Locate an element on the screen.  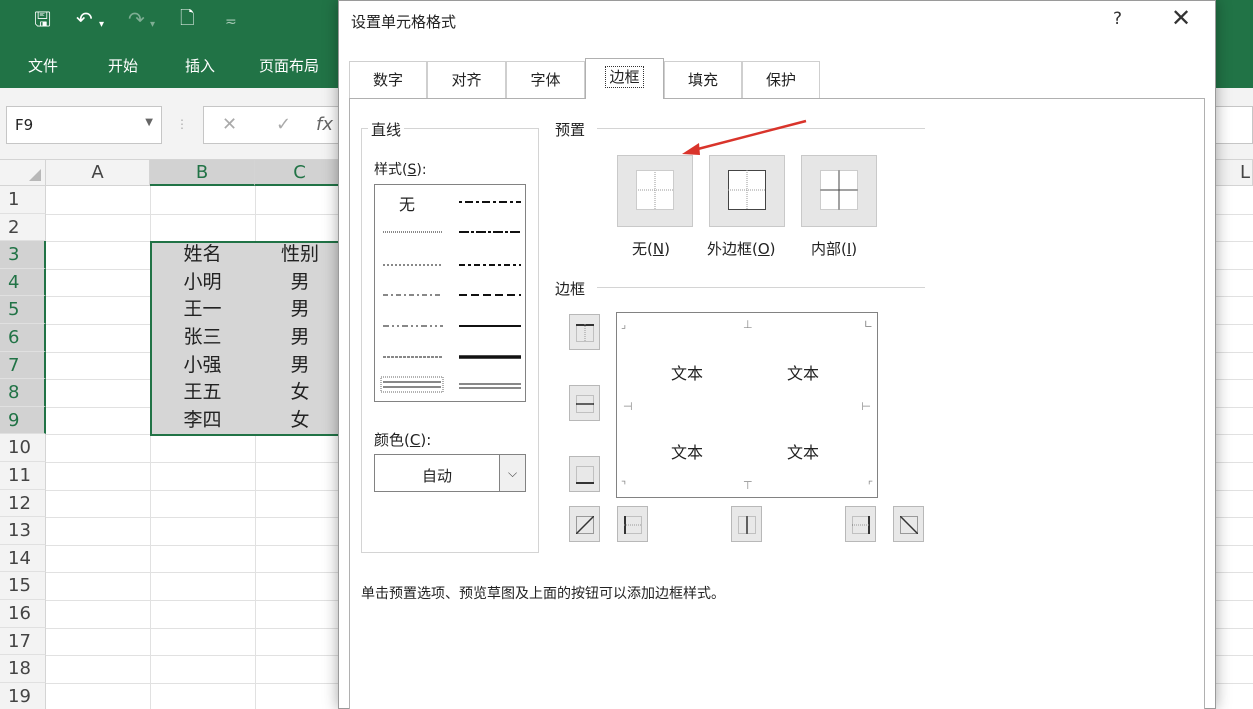
tab-alignment: 对齐 is located at coordinates (466, 80).